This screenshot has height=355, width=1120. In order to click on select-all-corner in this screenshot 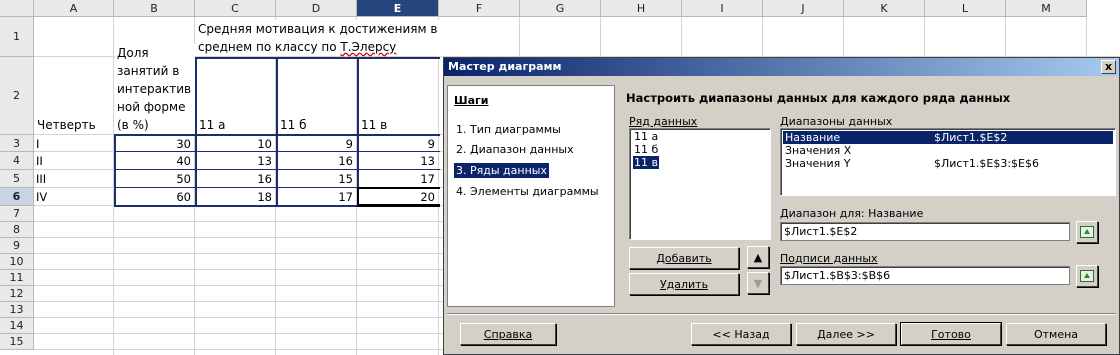, I will do `click(17, 8)`.